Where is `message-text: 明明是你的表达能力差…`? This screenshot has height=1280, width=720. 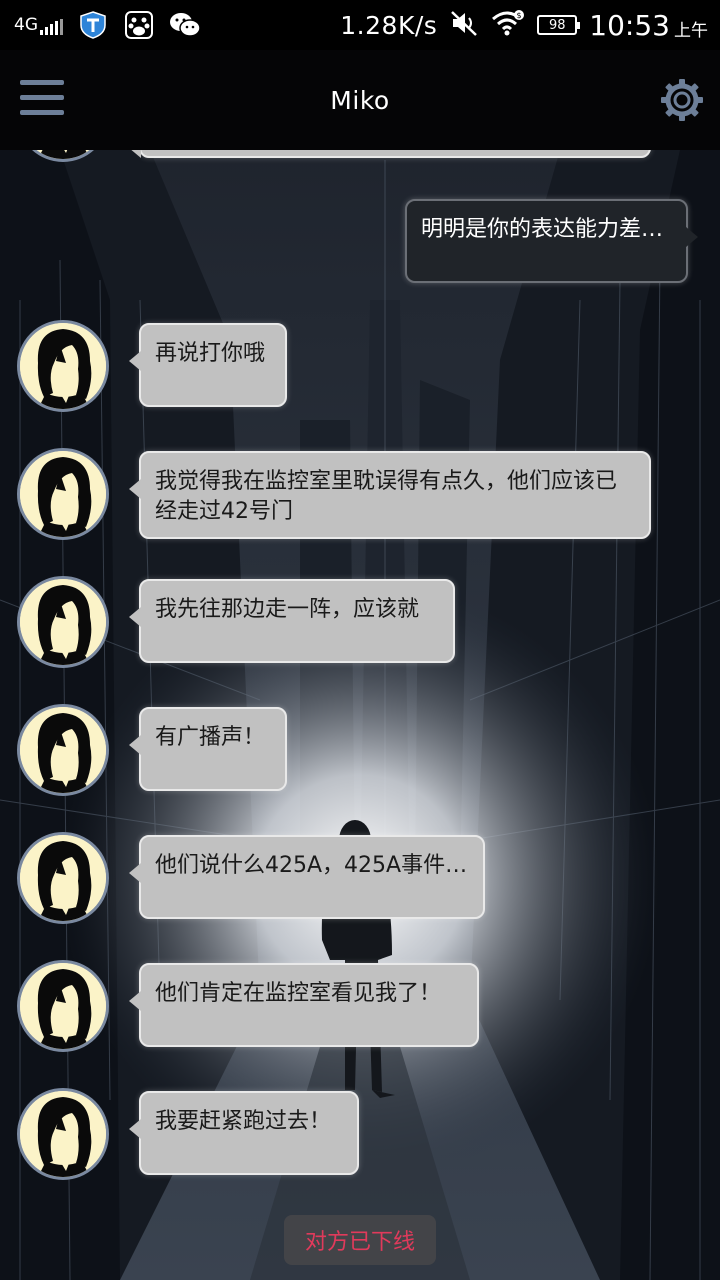 message-text: 明明是你的表达能力差… is located at coordinates (542, 229).